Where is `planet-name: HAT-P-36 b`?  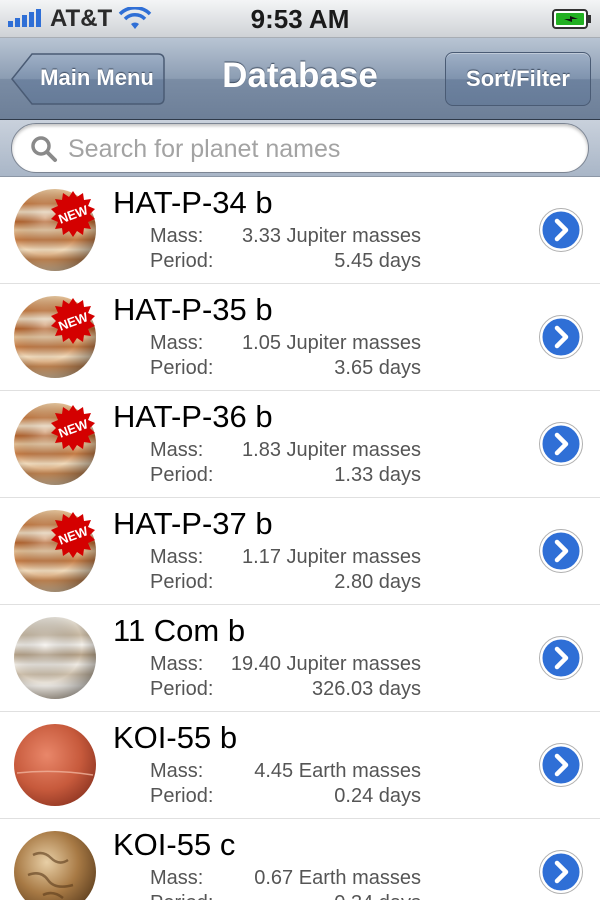 planet-name: HAT-P-36 b is located at coordinates (193, 416).